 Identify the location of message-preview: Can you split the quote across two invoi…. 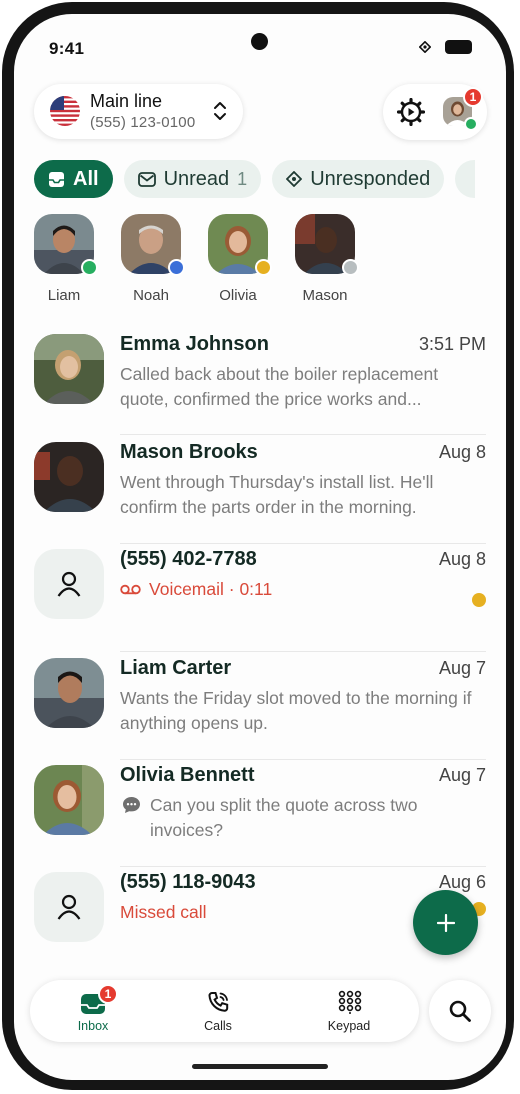
(284, 817).